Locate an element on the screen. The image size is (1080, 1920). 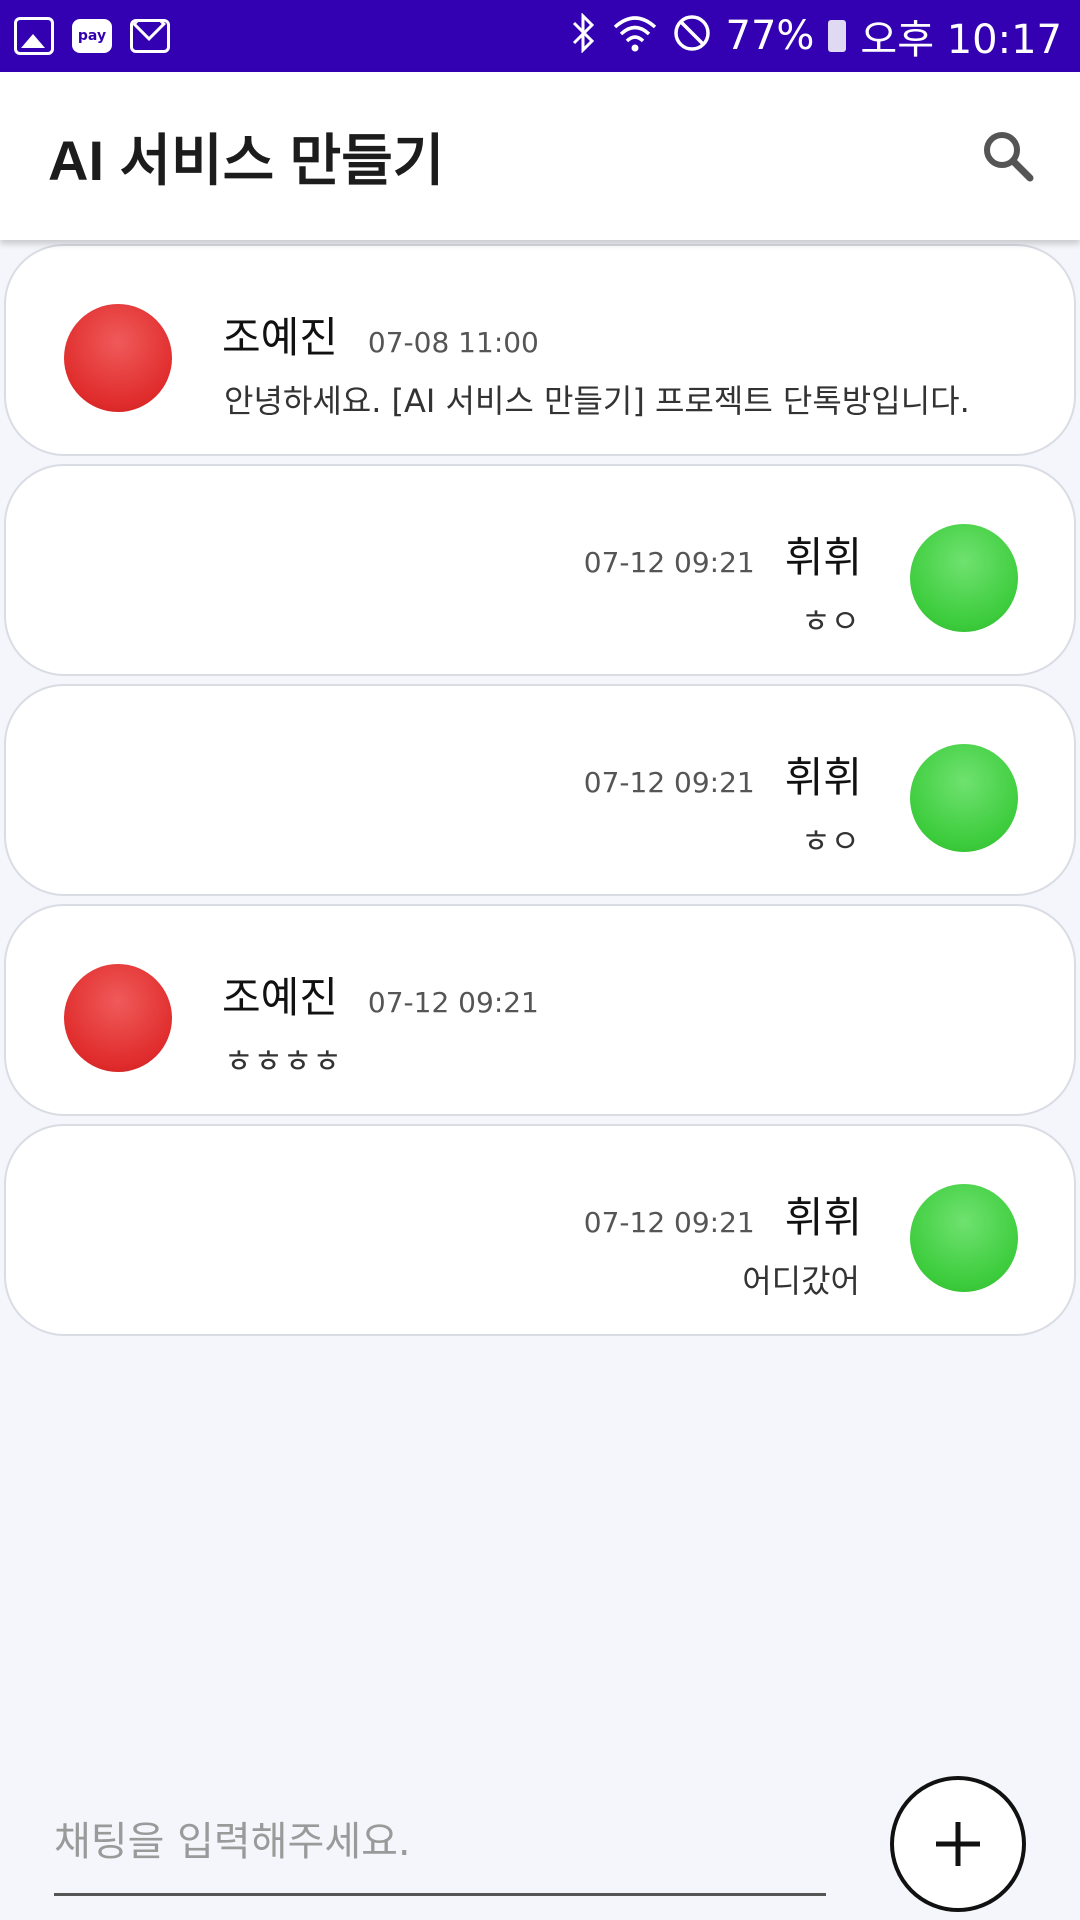
add-button is located at coordinates (958, 1844).